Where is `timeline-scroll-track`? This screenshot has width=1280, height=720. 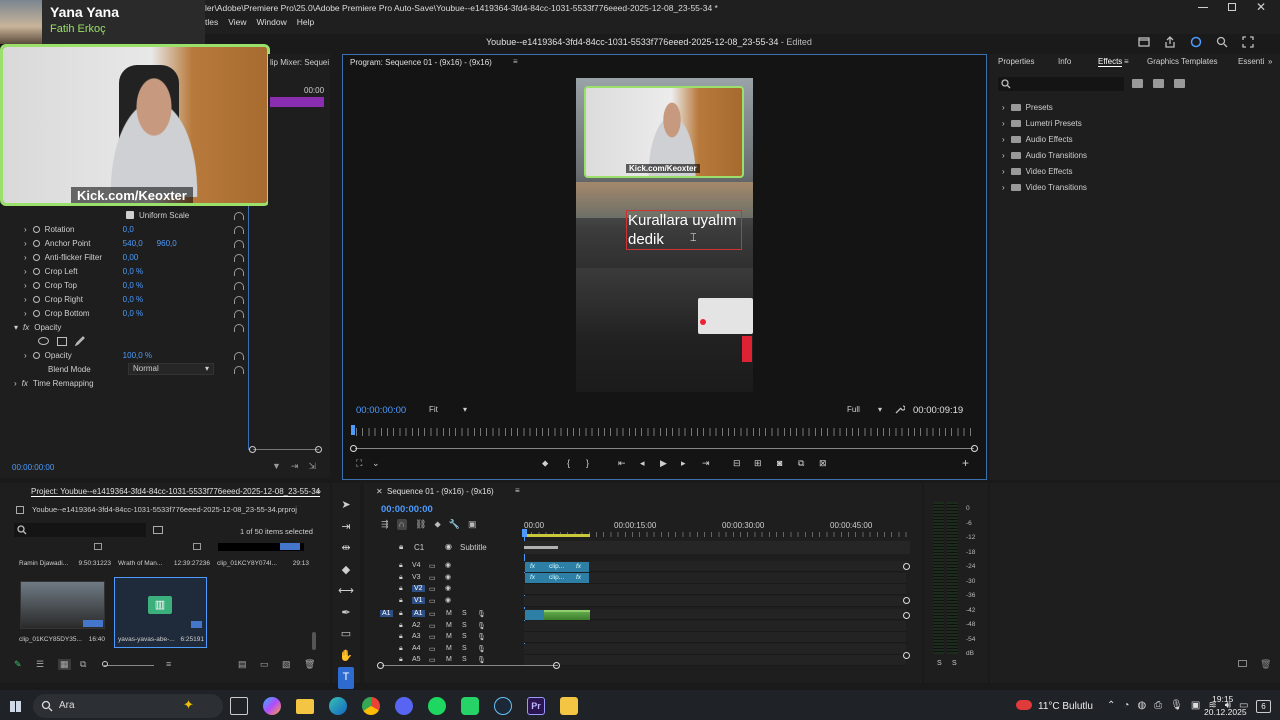 timeline-scroll-track is located at coordinates (470, 665).